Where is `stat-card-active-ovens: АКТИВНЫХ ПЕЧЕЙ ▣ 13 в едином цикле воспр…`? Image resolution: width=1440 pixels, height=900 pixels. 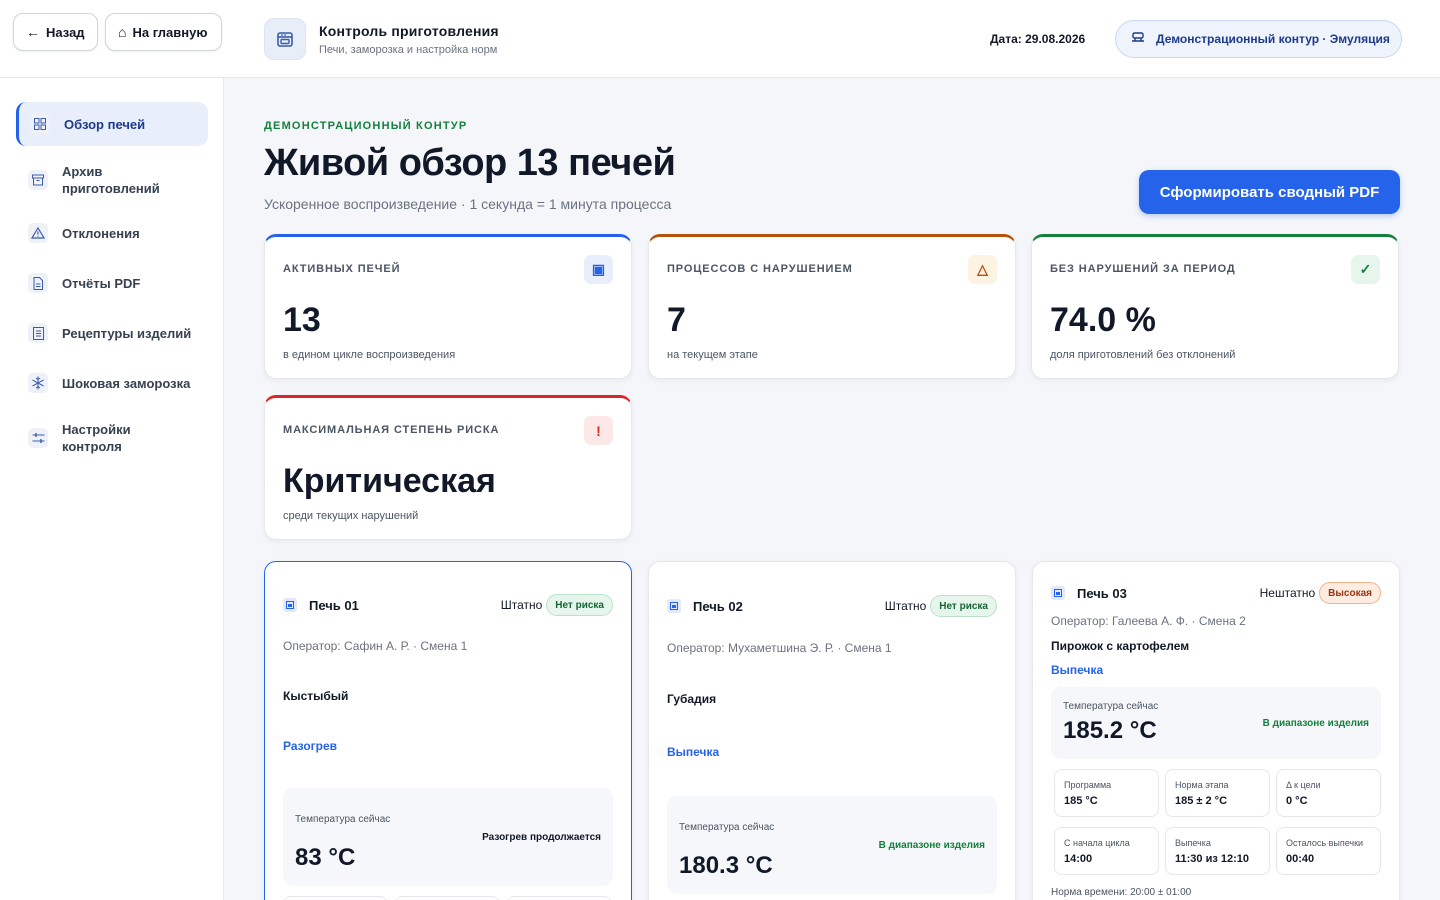
stat-card-active-ovens: АКТИВНЫХ ПЕЧЕЙ ▣ 13 в едином цикле воспр… is located at coordinates (448, 306).